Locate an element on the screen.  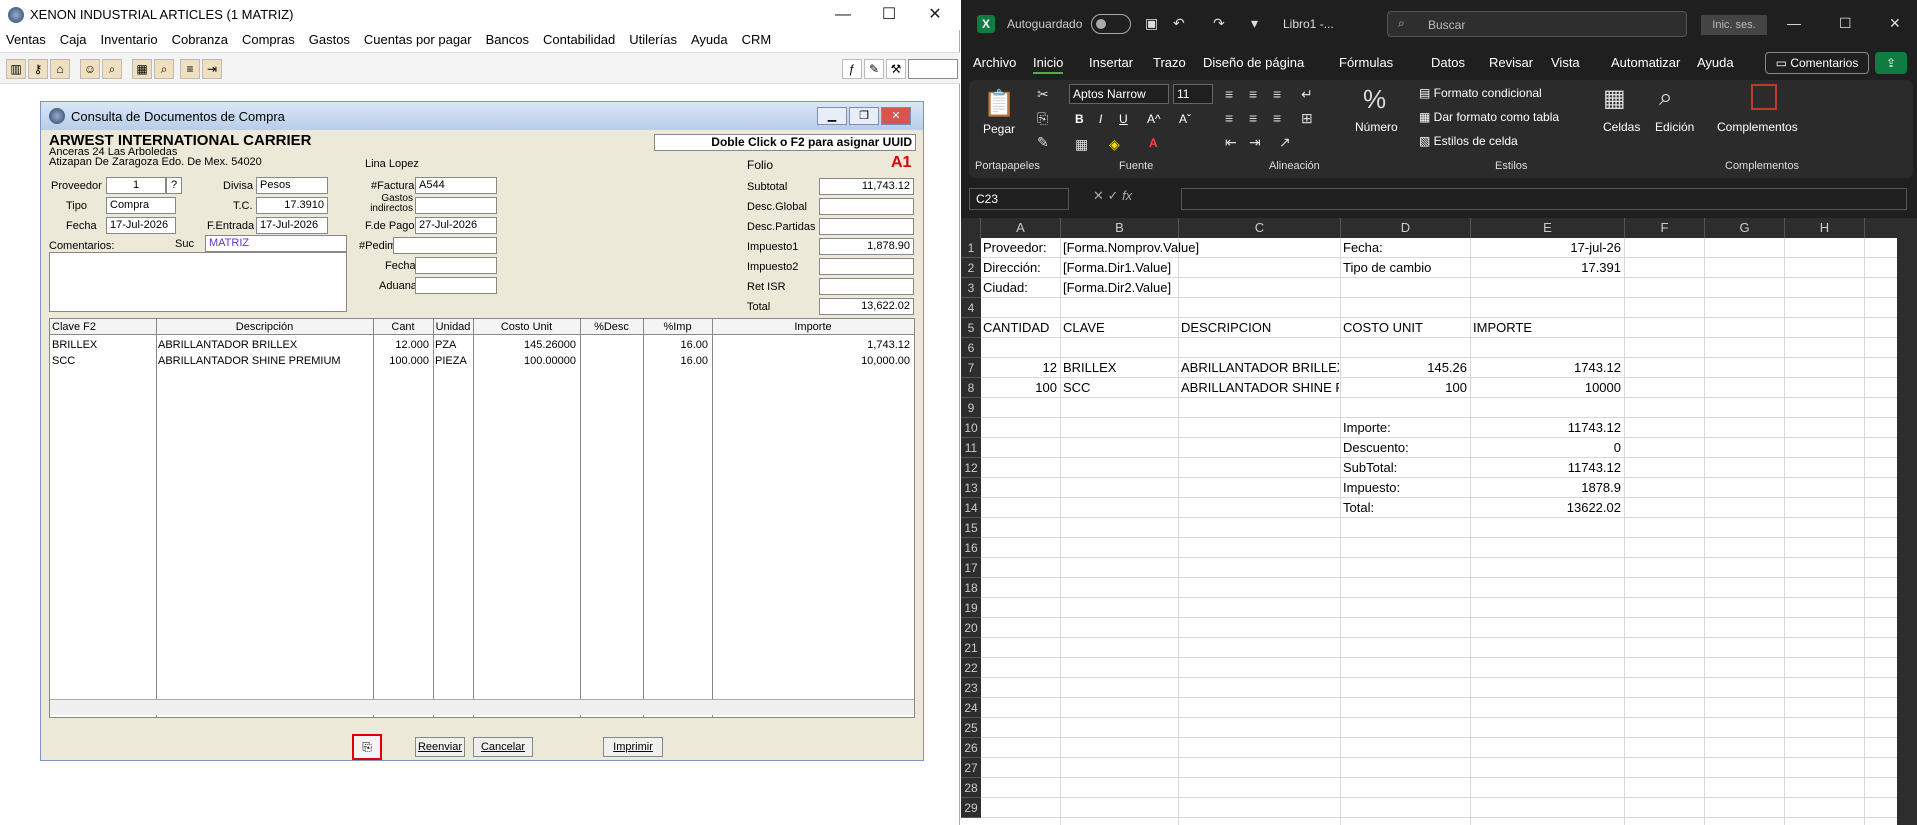
autosave-toggle is located at coordinates (1111, 24).